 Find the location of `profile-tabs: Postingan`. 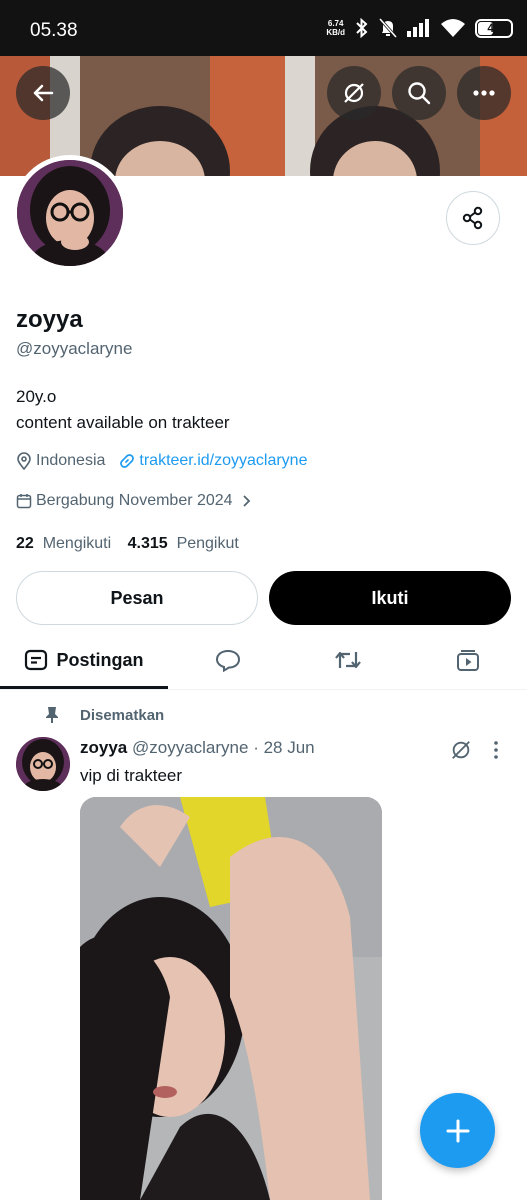

profile-tabs: Postingan is located at coordinates (263, 660).